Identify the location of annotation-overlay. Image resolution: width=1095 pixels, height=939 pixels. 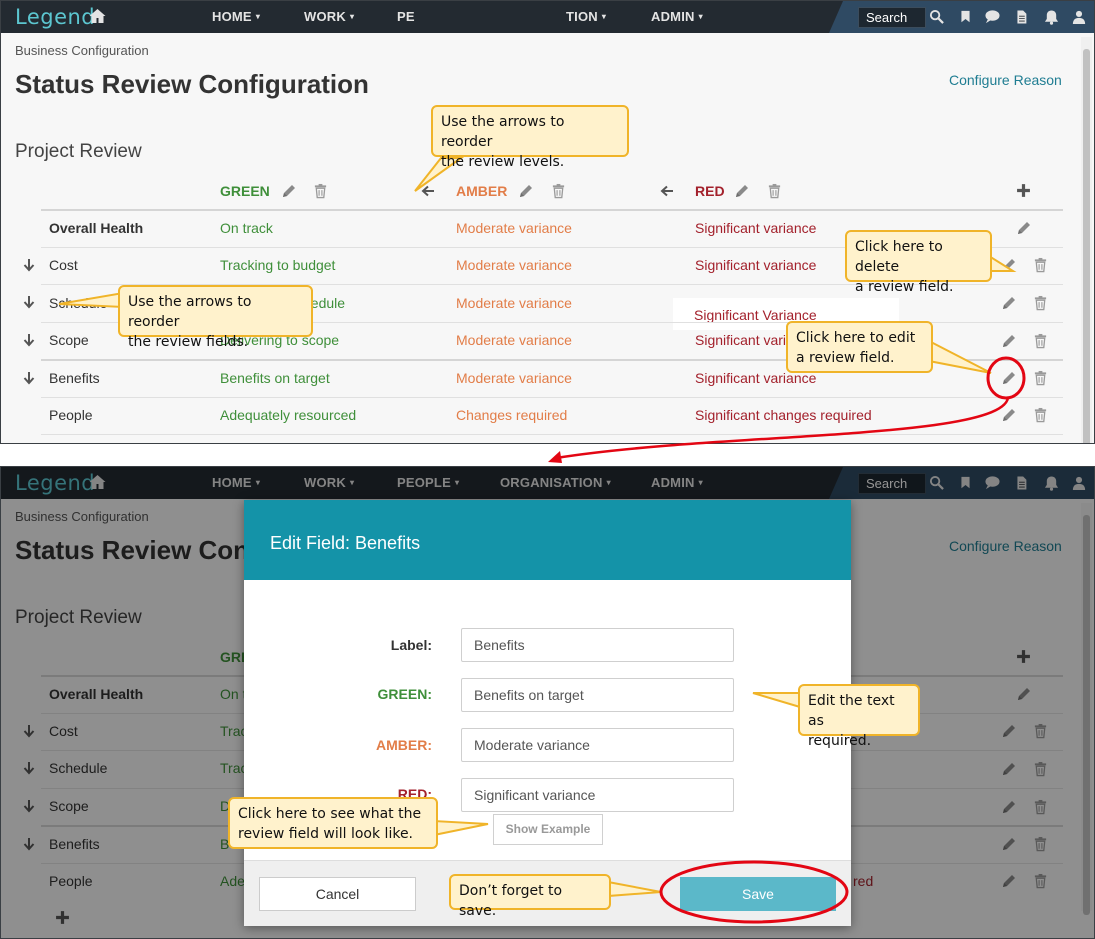
(787, 409).